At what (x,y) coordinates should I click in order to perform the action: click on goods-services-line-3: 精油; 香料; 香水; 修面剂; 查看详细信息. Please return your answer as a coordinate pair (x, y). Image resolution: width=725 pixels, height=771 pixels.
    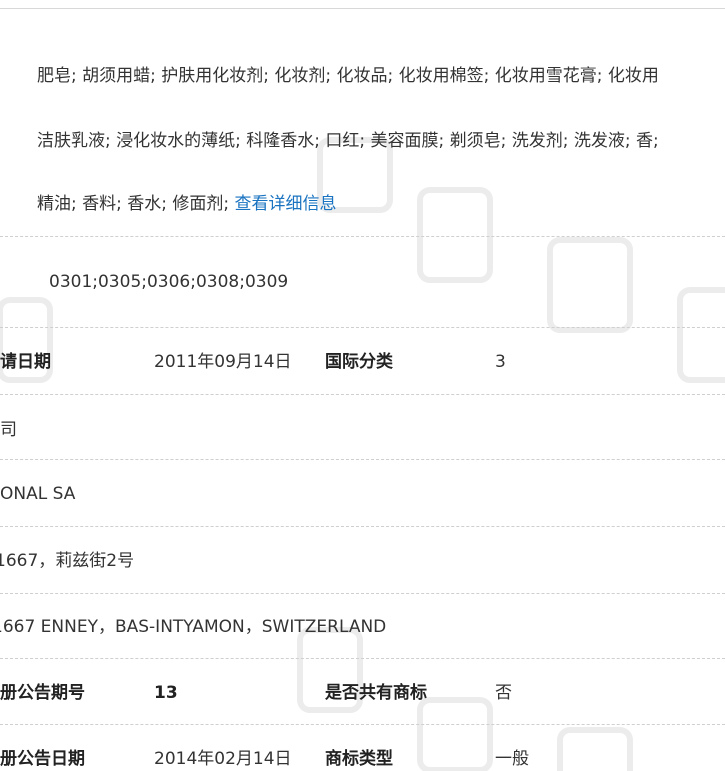
    Looking at the image, I should click on (187, 204).